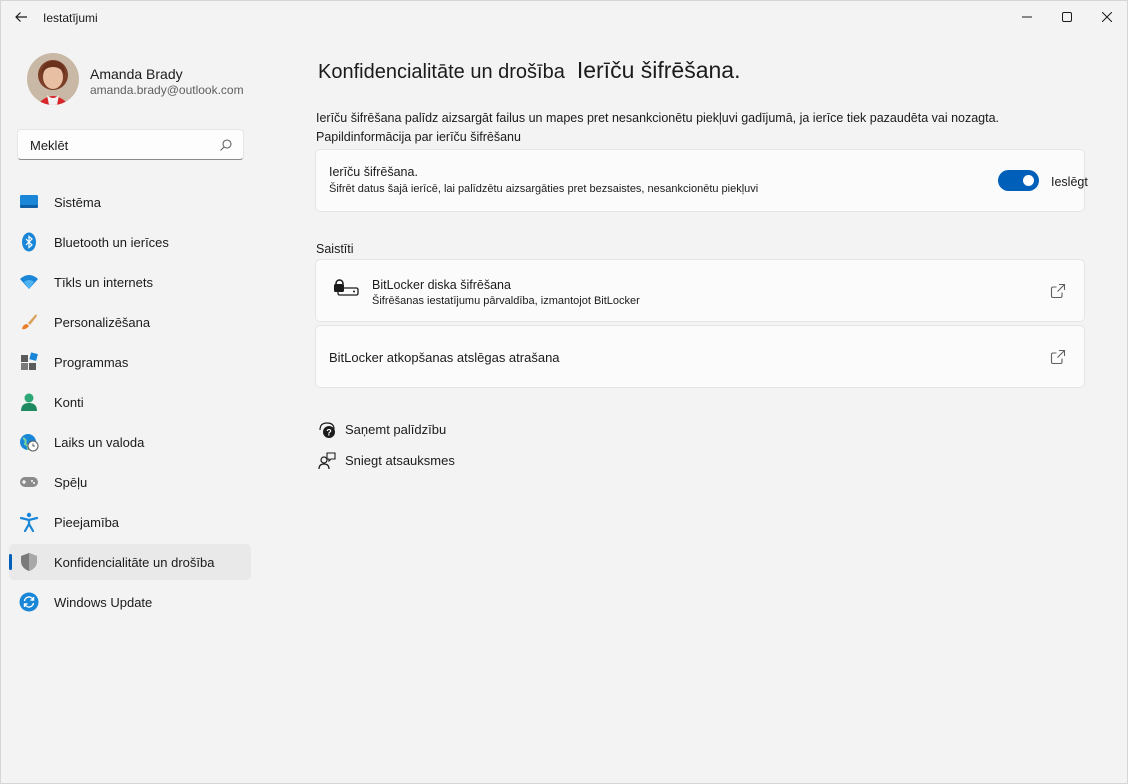  What do you see at coordinates (130, 144) in the screenshot?
I see `search-input: Meklēt` at bounding box center [130, 144].